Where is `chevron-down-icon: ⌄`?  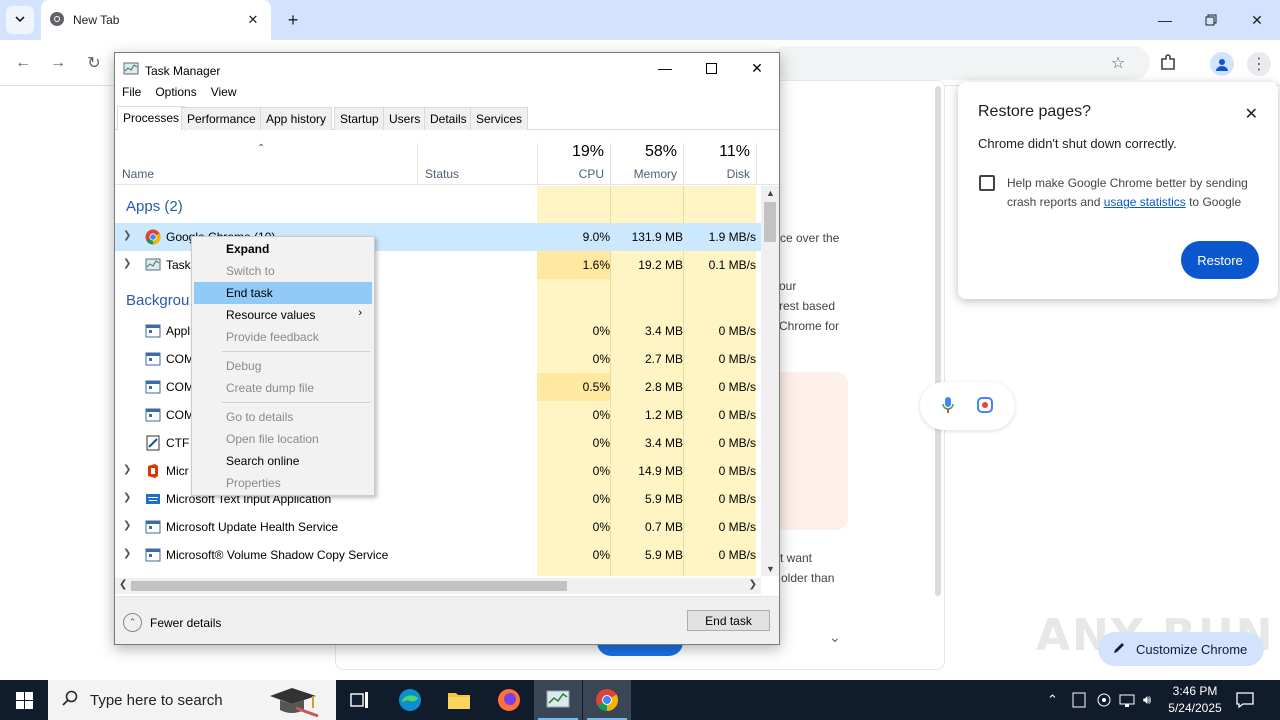 chevron-down-icon: ⌄ is located at coordinates (835, 637).